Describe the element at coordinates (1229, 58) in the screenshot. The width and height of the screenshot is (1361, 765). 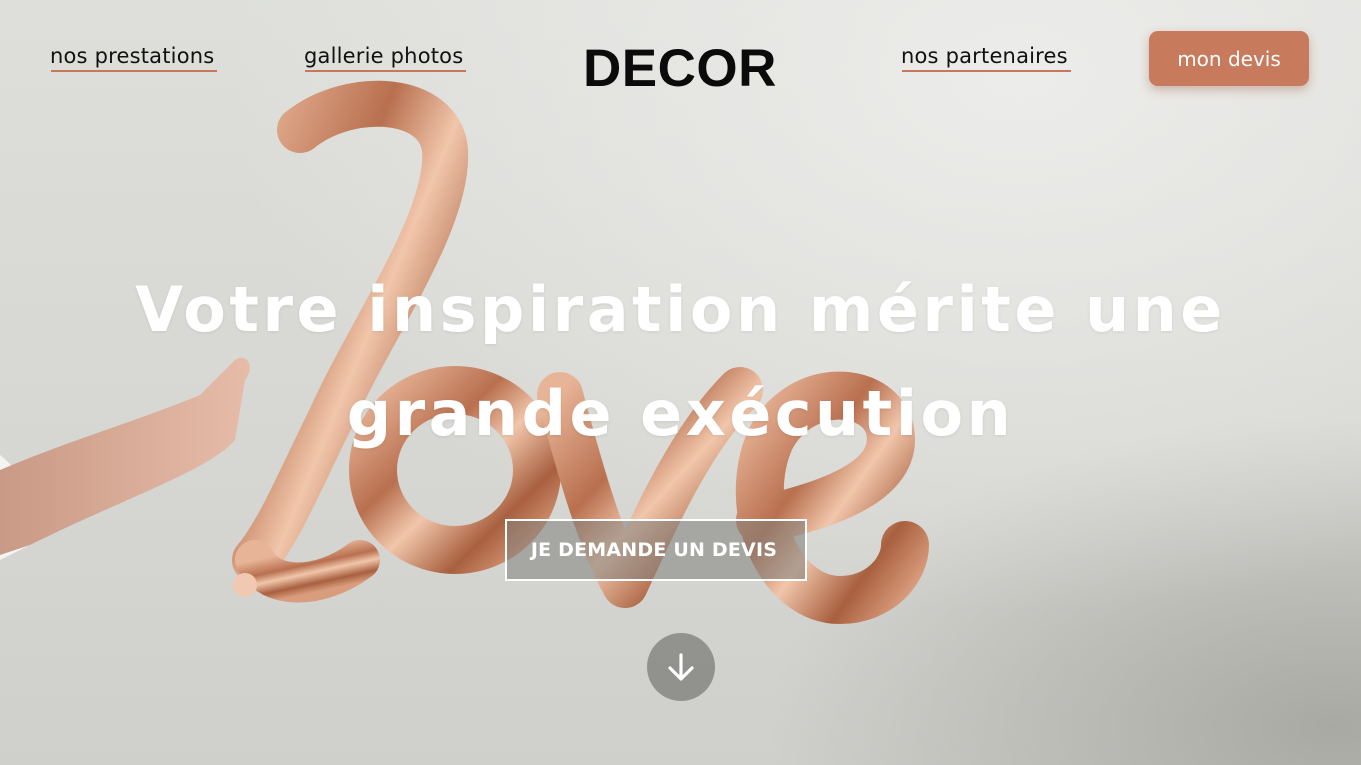
I see `mon-devis-button: mon devis` at that location.